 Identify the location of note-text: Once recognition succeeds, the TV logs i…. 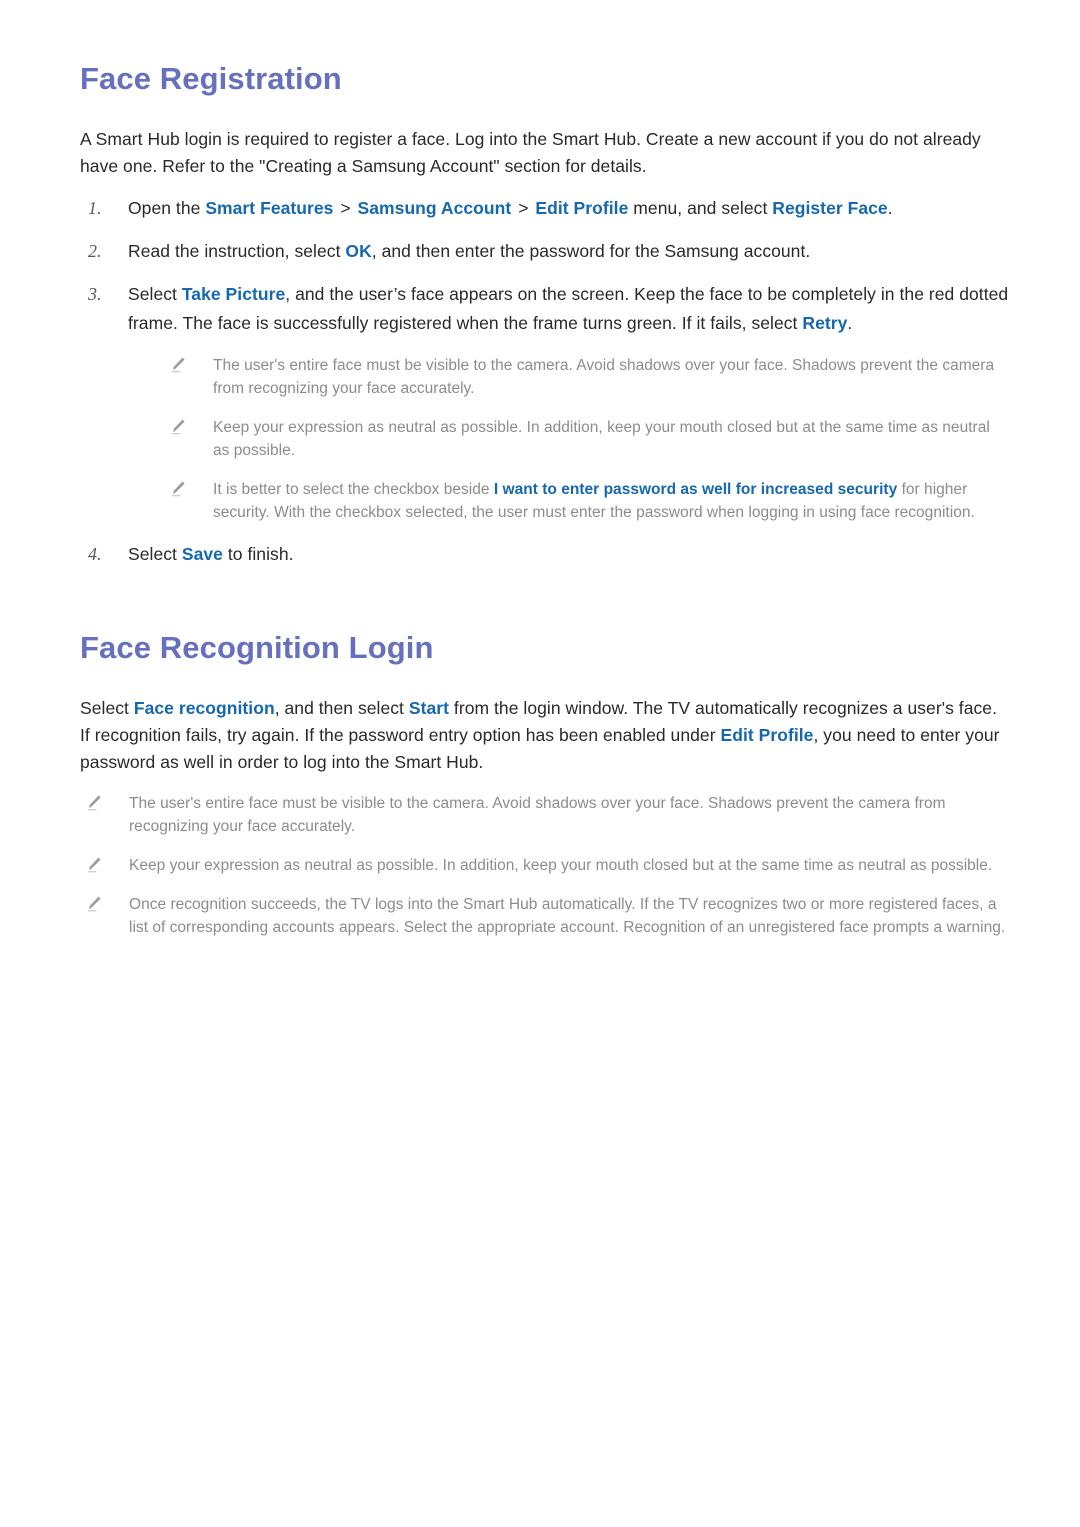
(567, 916).